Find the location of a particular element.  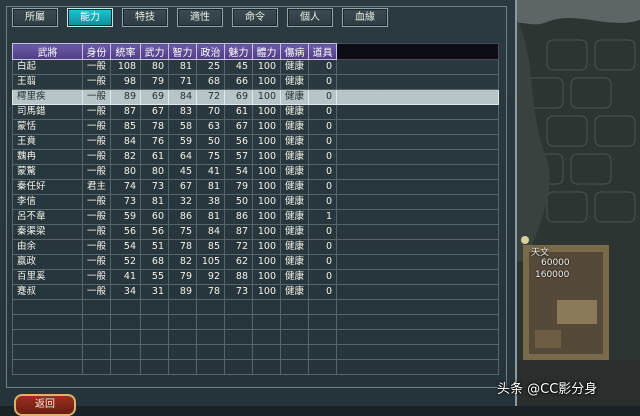

table-row: 呂不韋 一般 59 60 86 81 86 100 健康 1 is located at coordinates (255, 217).